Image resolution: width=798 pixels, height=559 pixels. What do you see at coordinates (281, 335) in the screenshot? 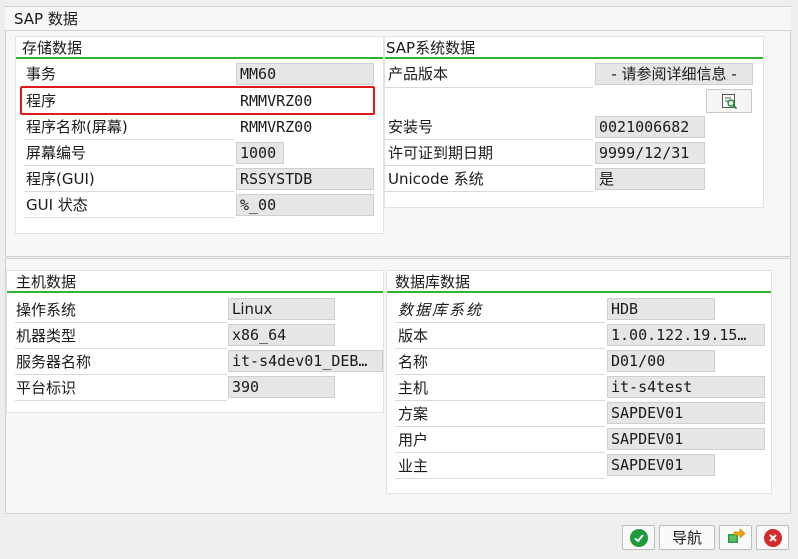
I see `machine-type-field: x86_64` at bounding box center [281, 335].